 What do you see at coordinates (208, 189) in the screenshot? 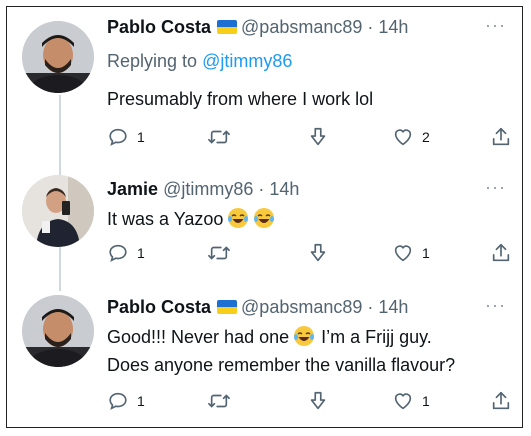
I see `user-handle: @jtimmy86` at bounding box center [208, 189].